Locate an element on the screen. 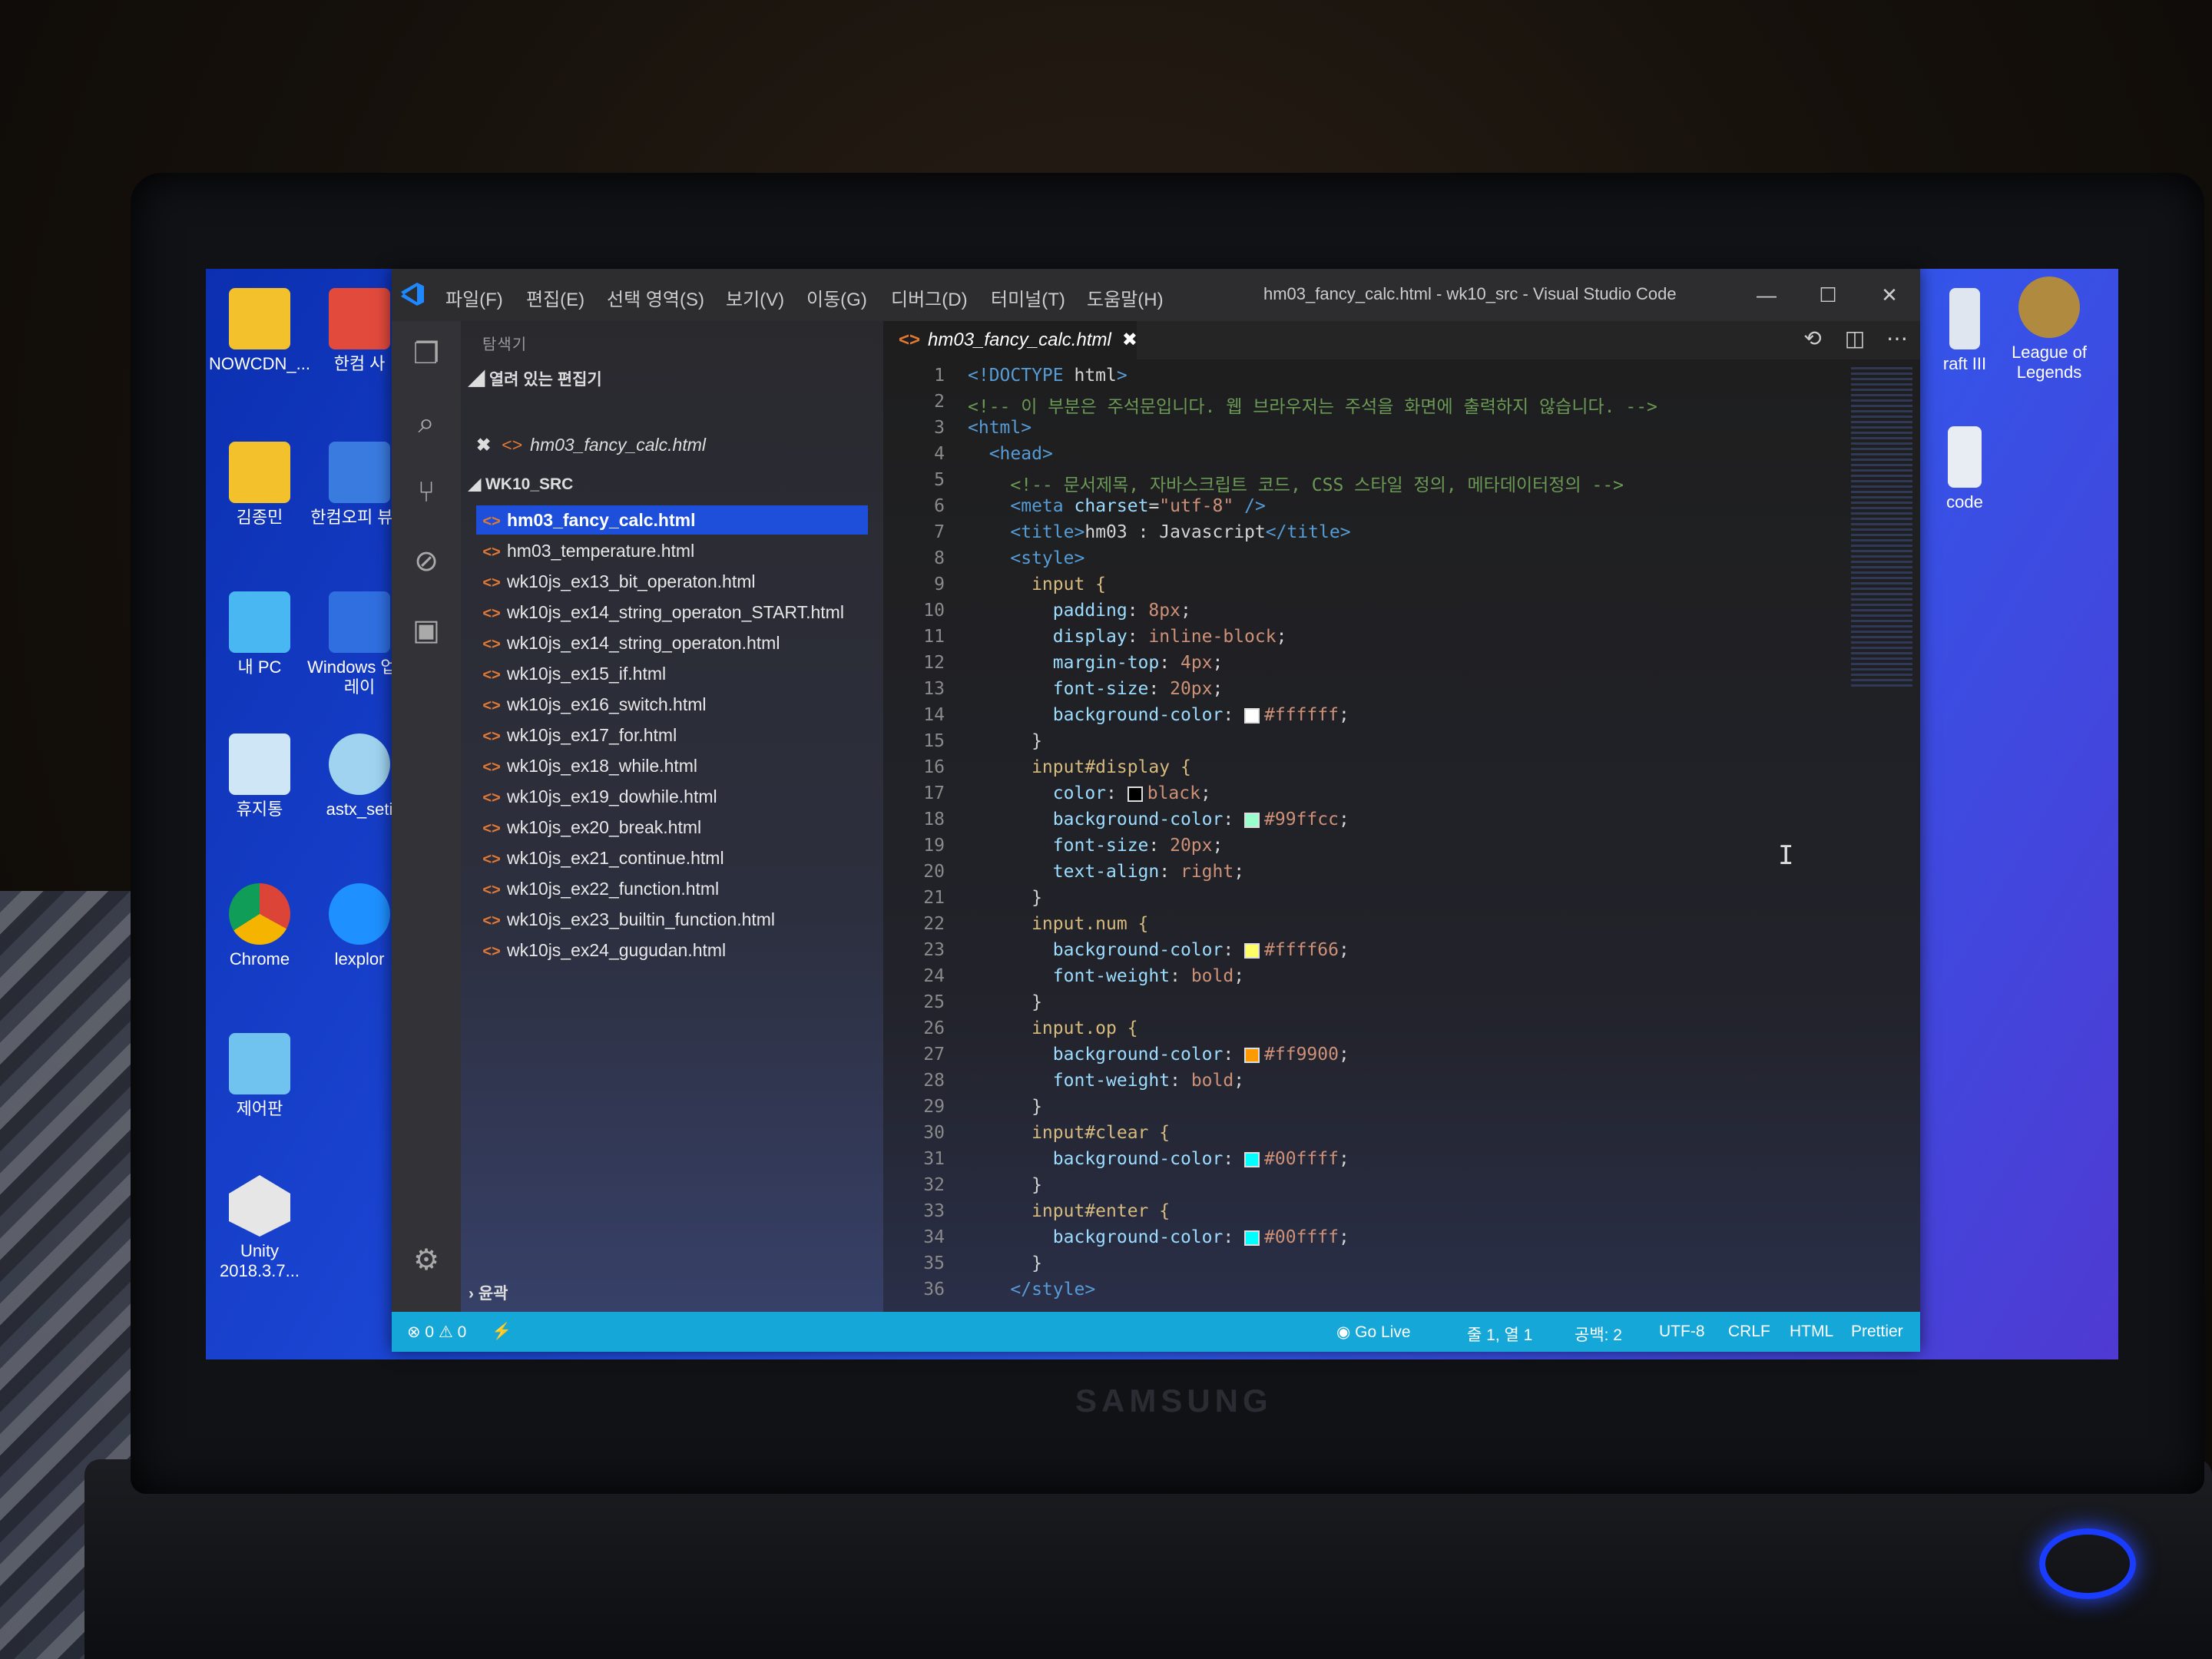  file-item: <> wk10js_ex24_gugudan.html is located at coordinates (672, 950).